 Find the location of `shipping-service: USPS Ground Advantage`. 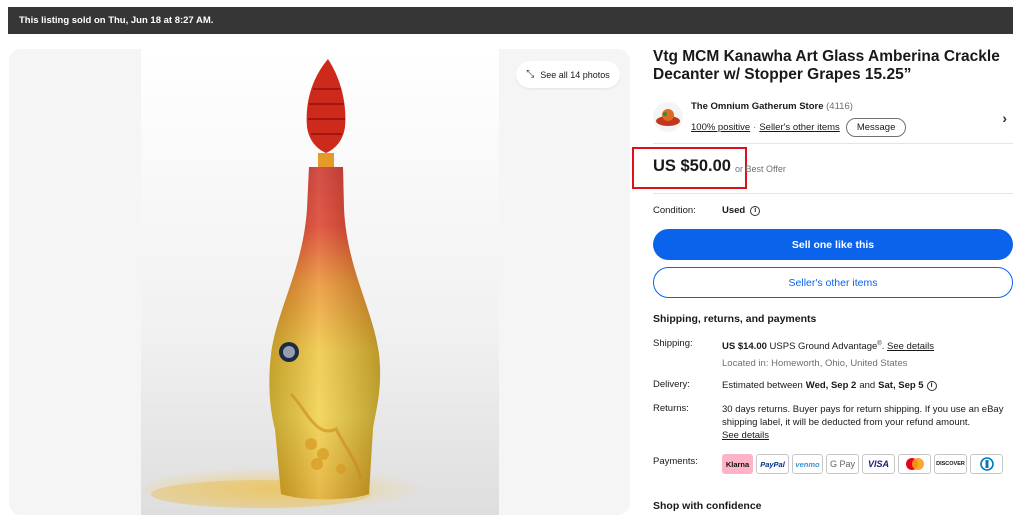

shipping-service: USPS Ground Advantage is located at coordinates (823, 347).